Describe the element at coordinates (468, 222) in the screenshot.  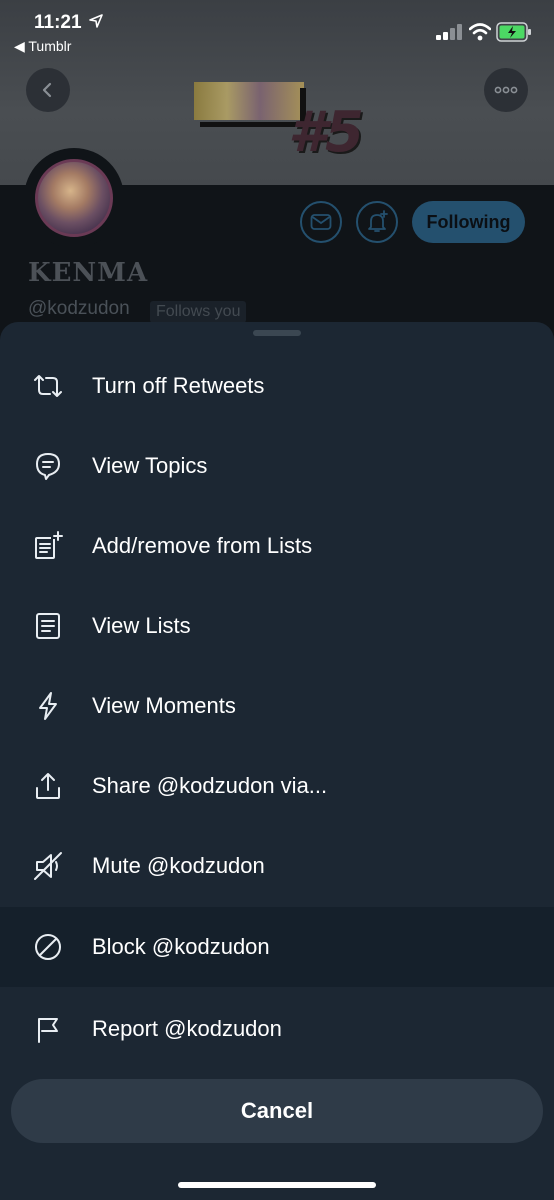
I see `following-button: Following` at that location.